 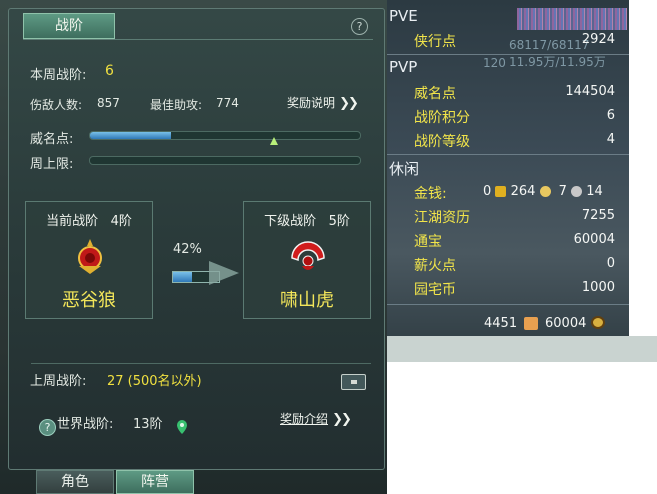 I want to click on next-rank-name: 啸山虎, so click(x=307, y=300).